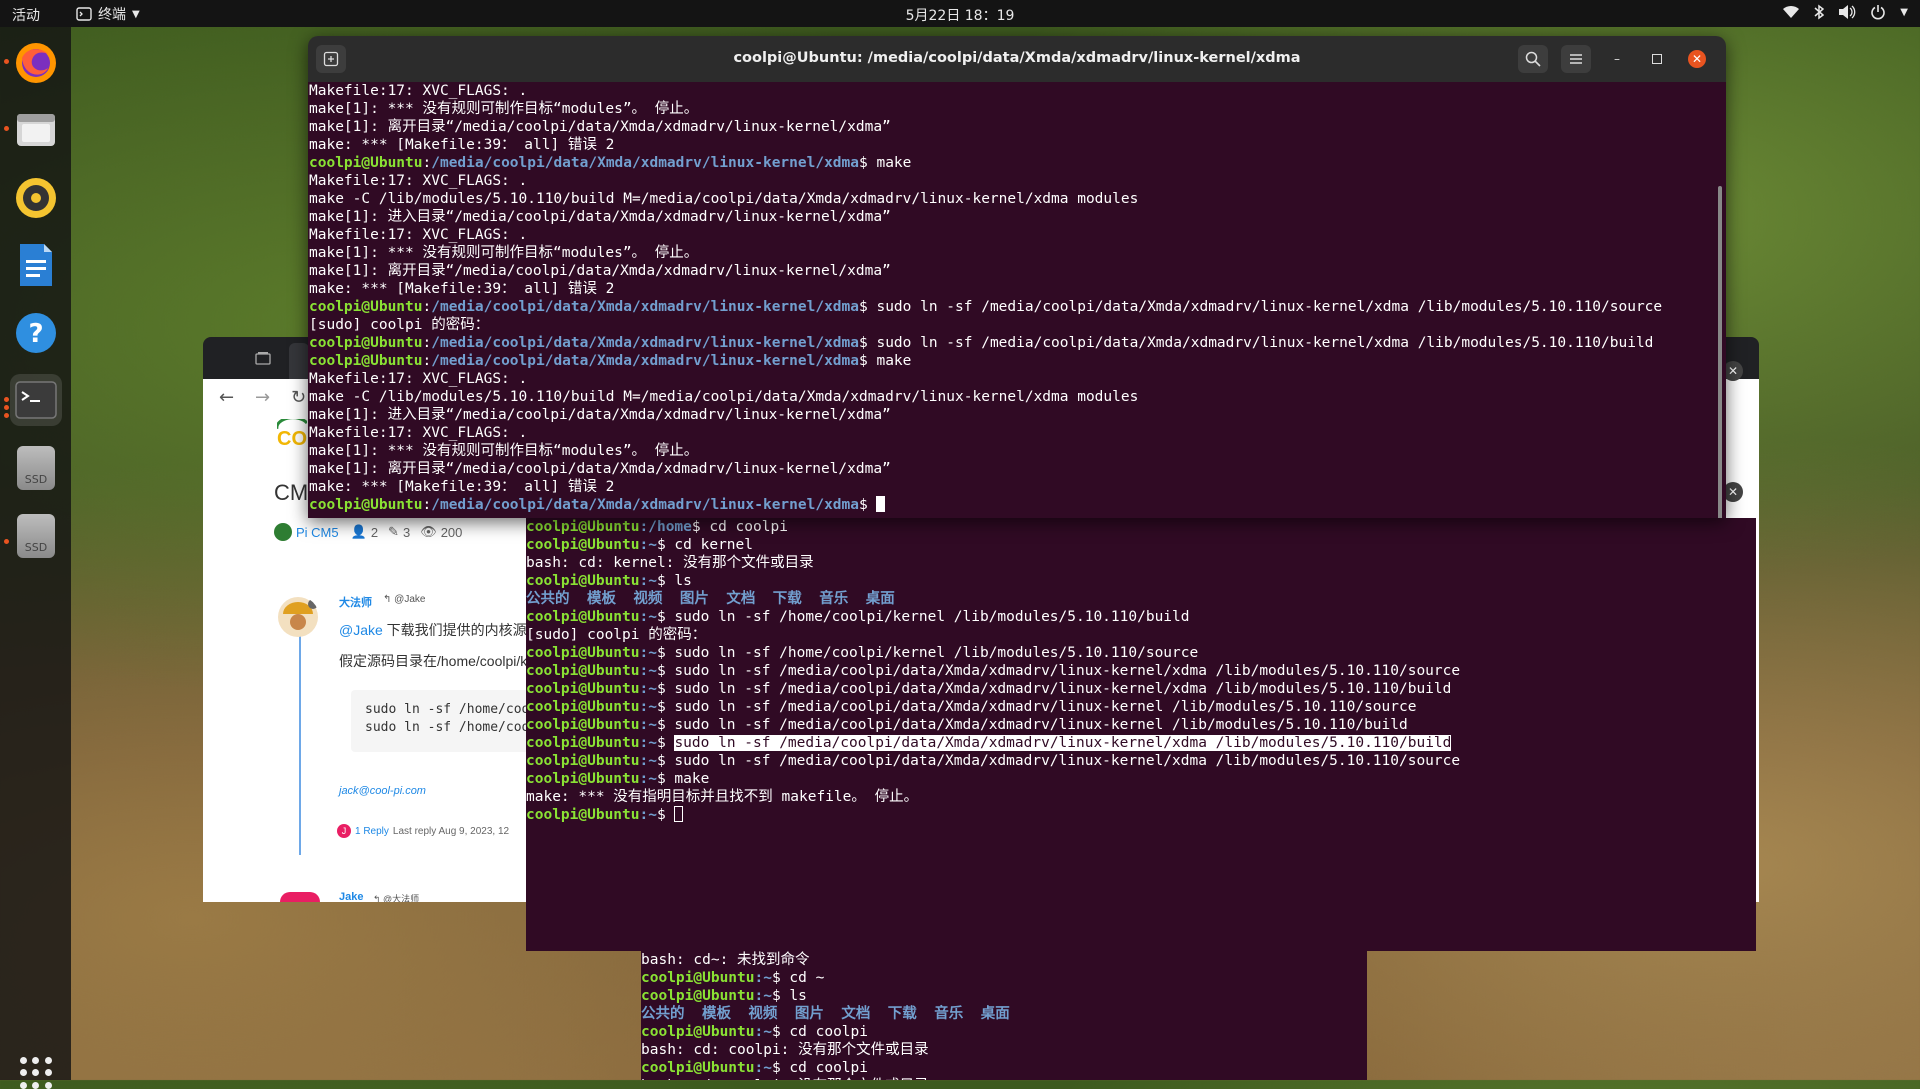 This screenshot has width=1920, height=1089. I want to click on files-icon, so click(36, 130).